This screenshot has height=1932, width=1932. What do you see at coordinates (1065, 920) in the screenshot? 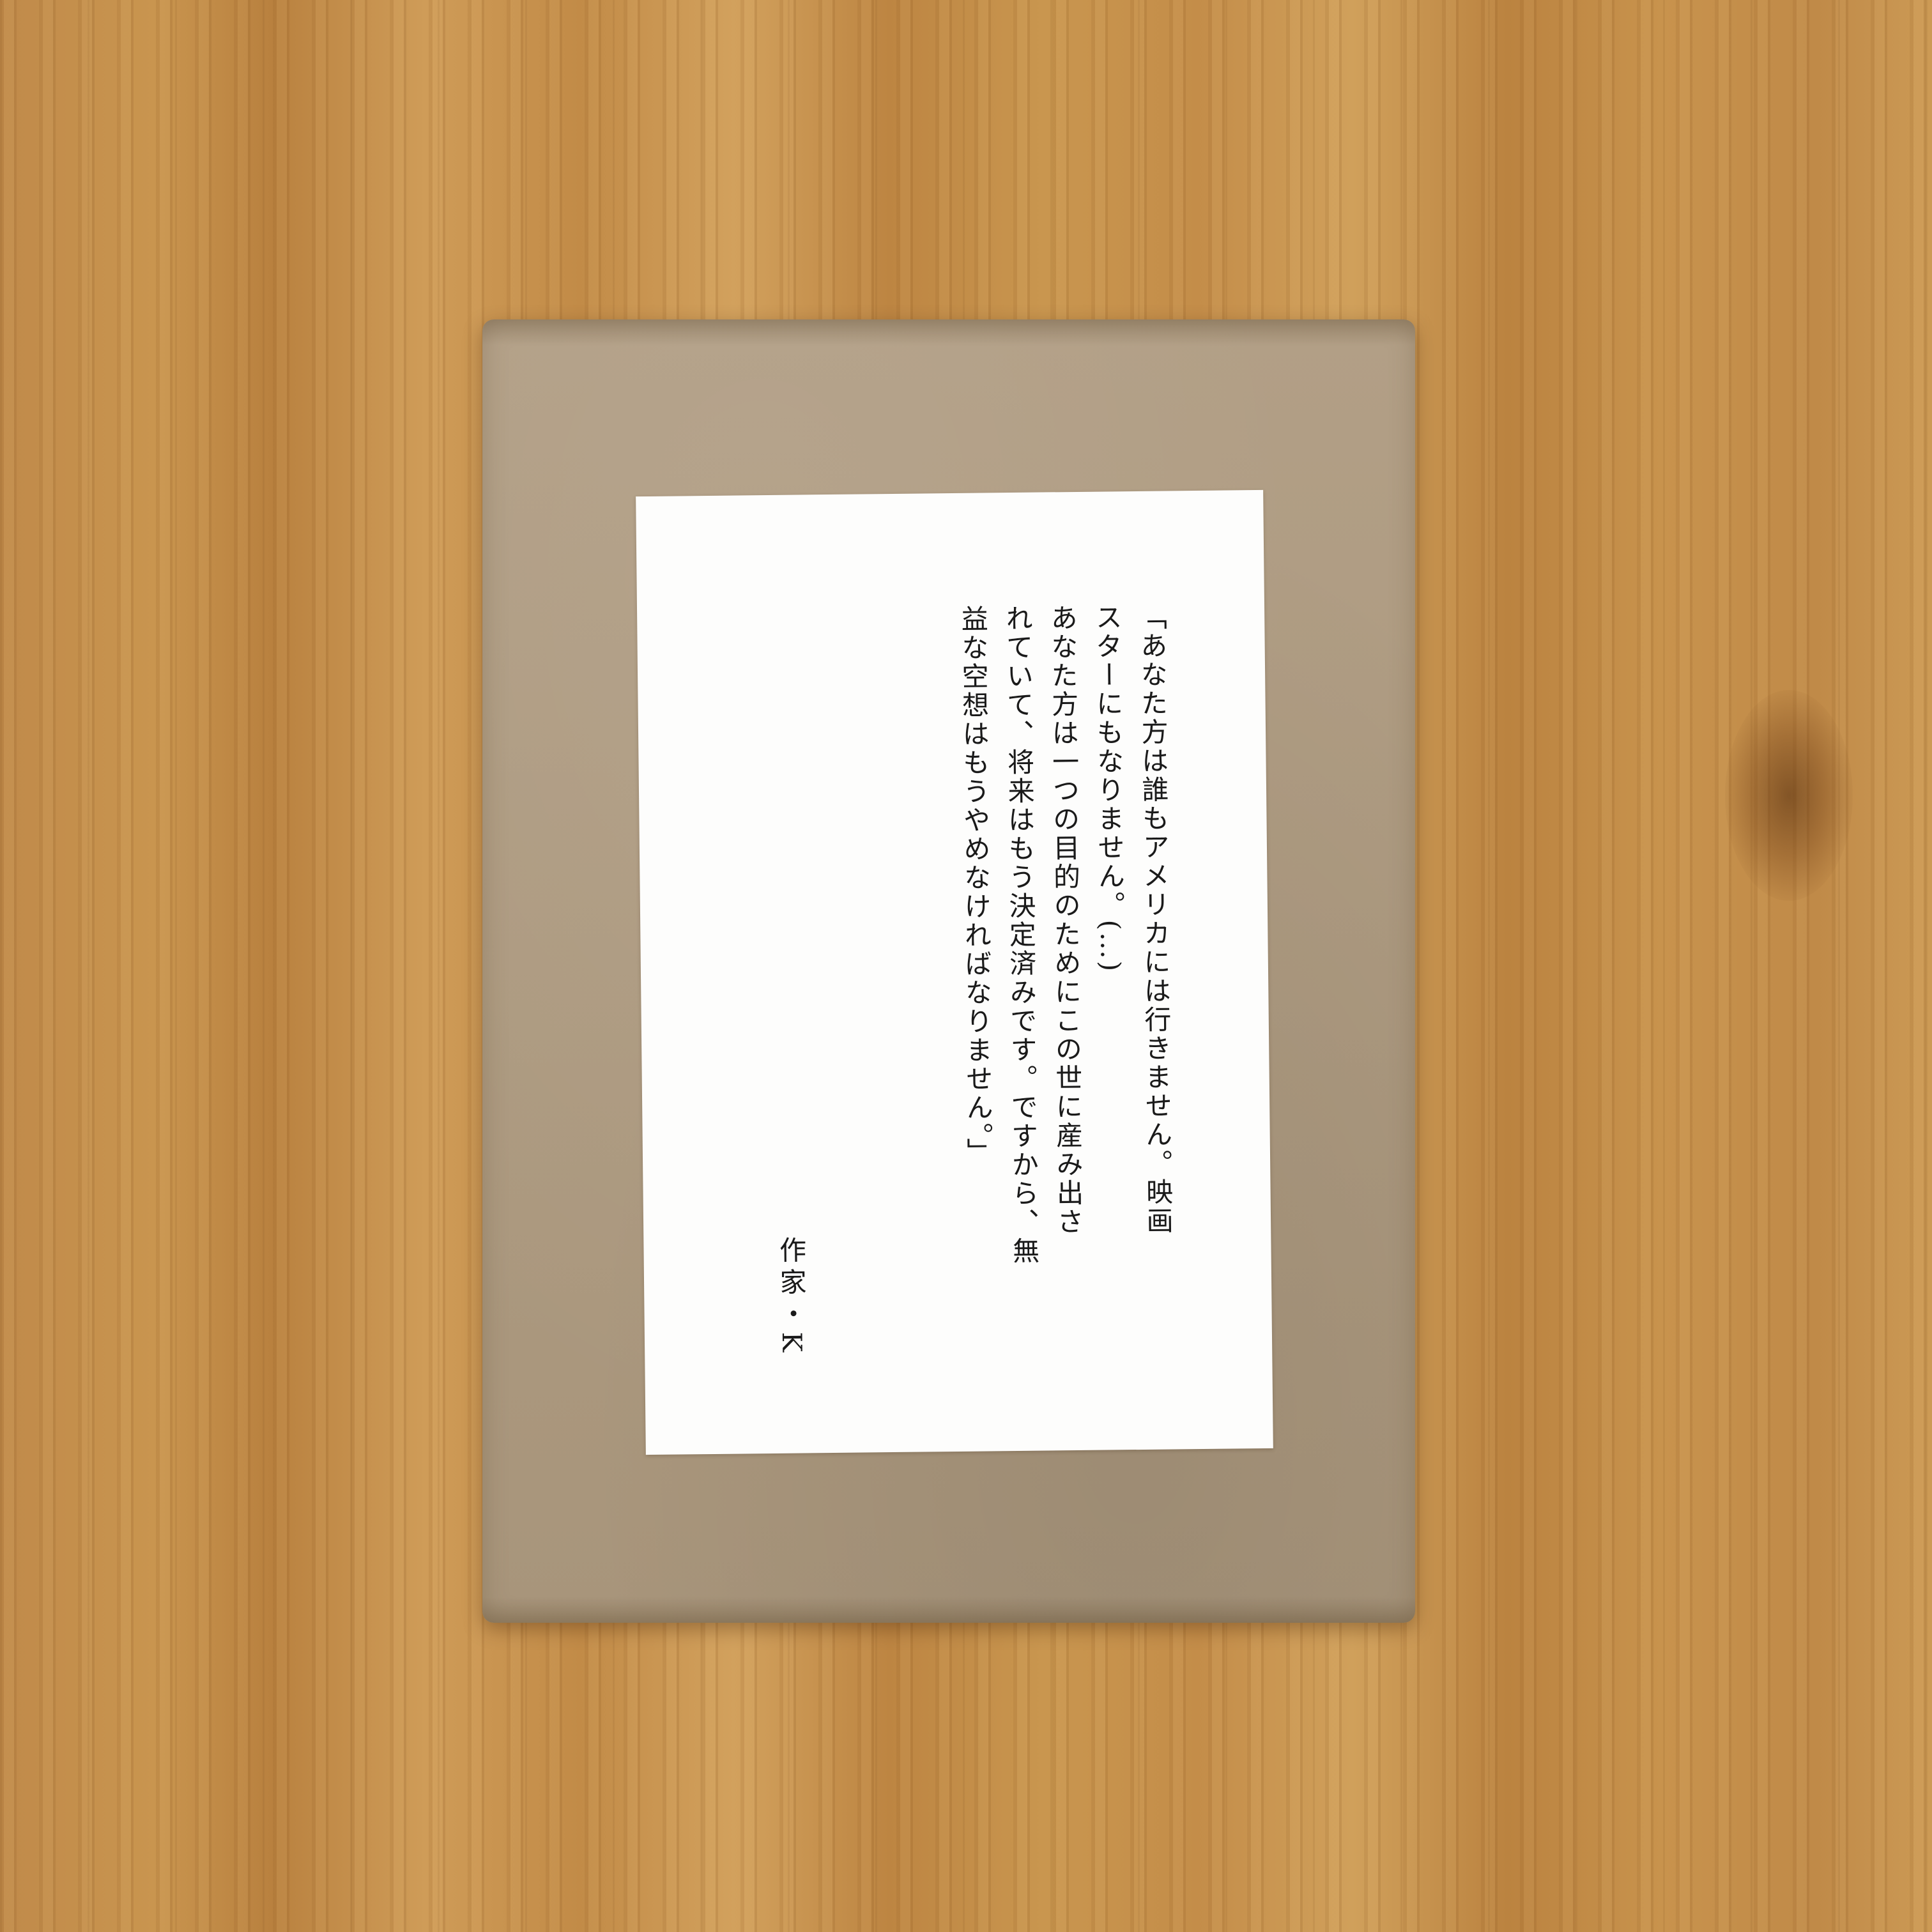
I see `quote-line-3: あなた方は一つの目的のためにこの世に産み出さ` at bounding box center [1065, 920].